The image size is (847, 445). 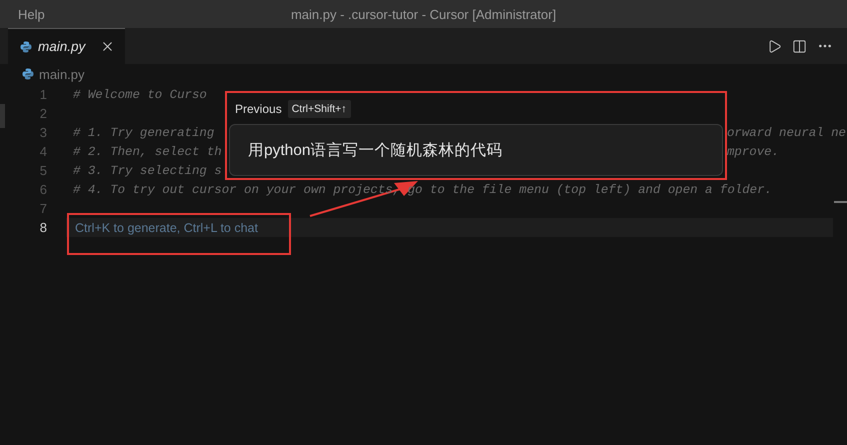 What do you see at coordinates (786, 133) in the screenshot?
I see `code-comment: orward neural ne` at bounding box center [786, 133].